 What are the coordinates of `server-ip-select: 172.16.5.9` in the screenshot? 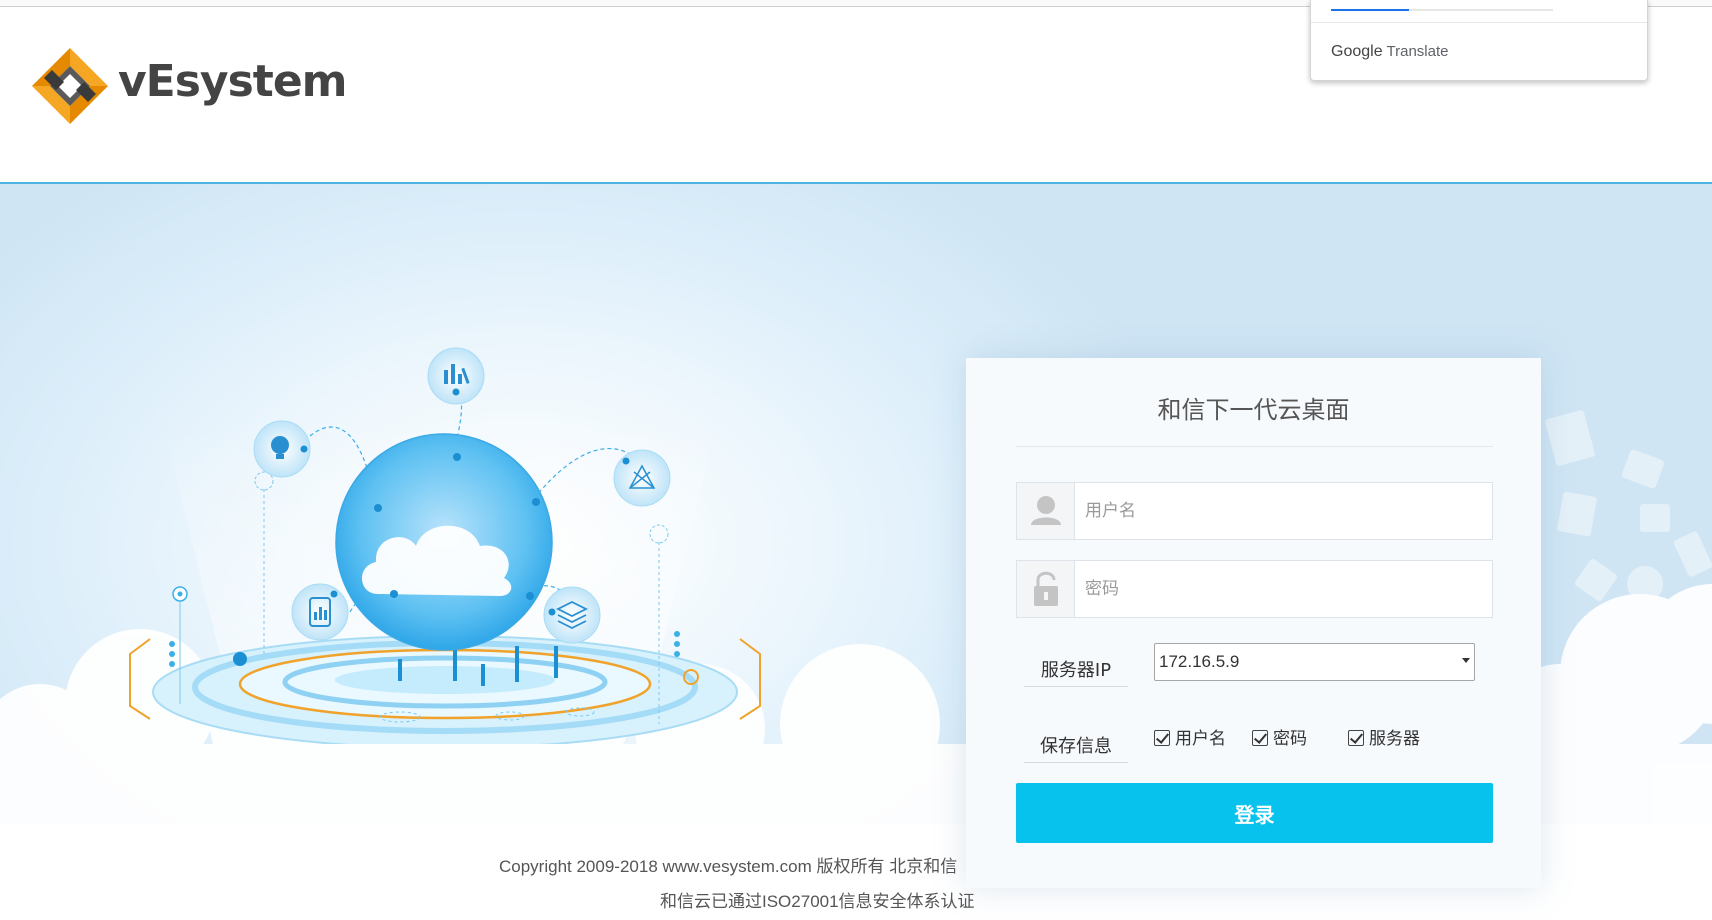 It's located at (1314, 662).